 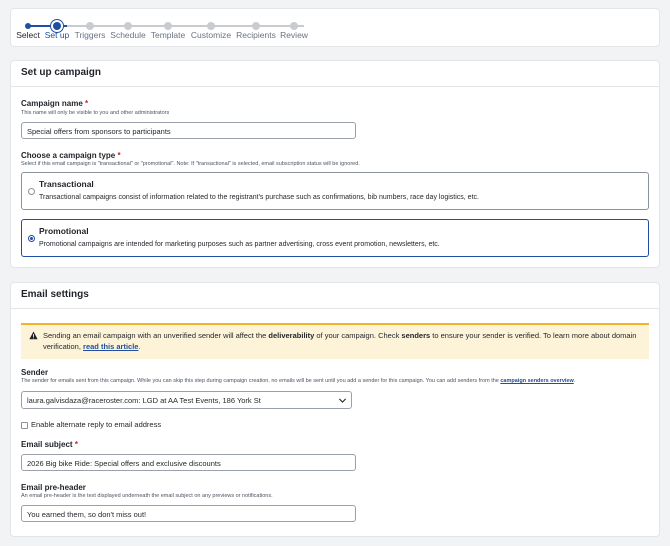 I want to click on preheader-input: You earned them, so don't miss out!, so click(x=188, y=513).